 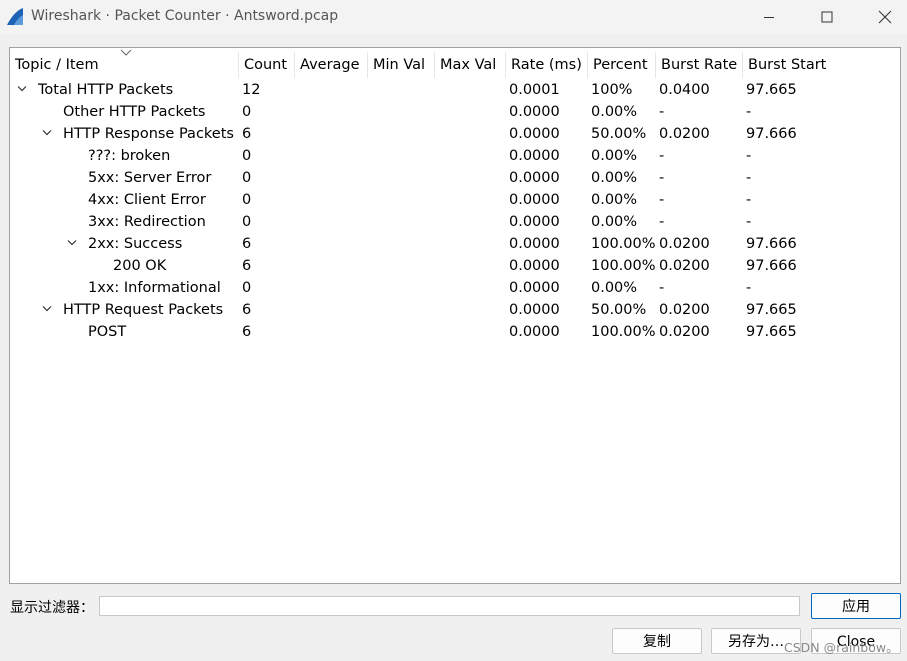 I want to click on column-header-burst-rate: Burst Rate, so click(x=699, y=65).